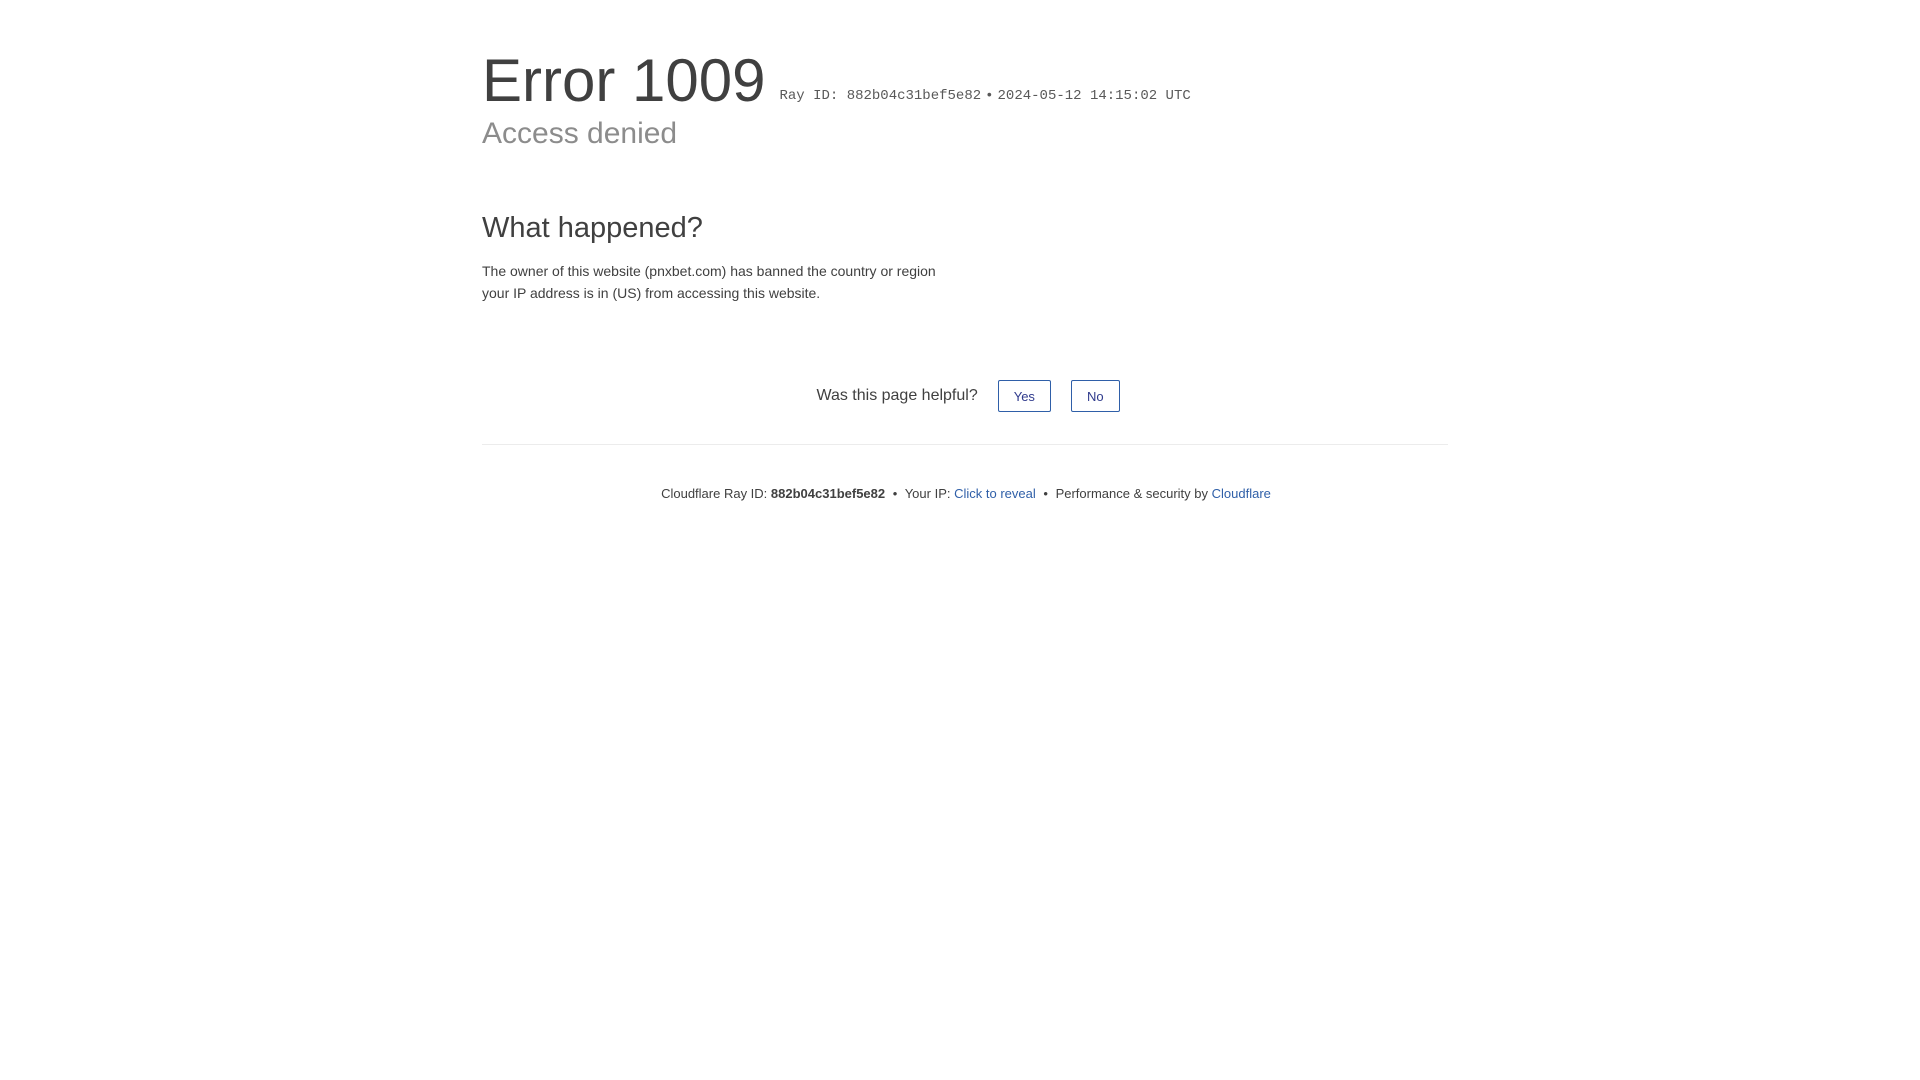 Image resolution: width=1920 pixels, height=1080 pixels. What do you see at coordinates (927, 493) in the screenshot?
I see `footer-ip-prefix: Your IP:` at bounding box center [927, 493].